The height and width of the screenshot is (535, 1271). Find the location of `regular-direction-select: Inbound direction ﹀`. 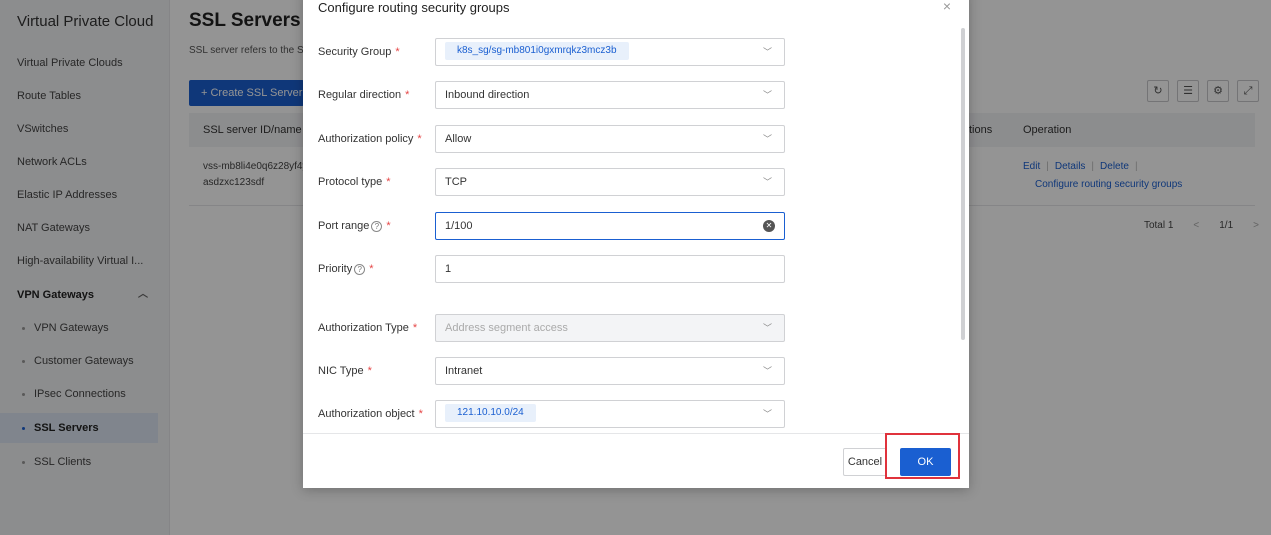

regular-direction-select: Inbound direction ﹀ is located at coordinates (610, 95).